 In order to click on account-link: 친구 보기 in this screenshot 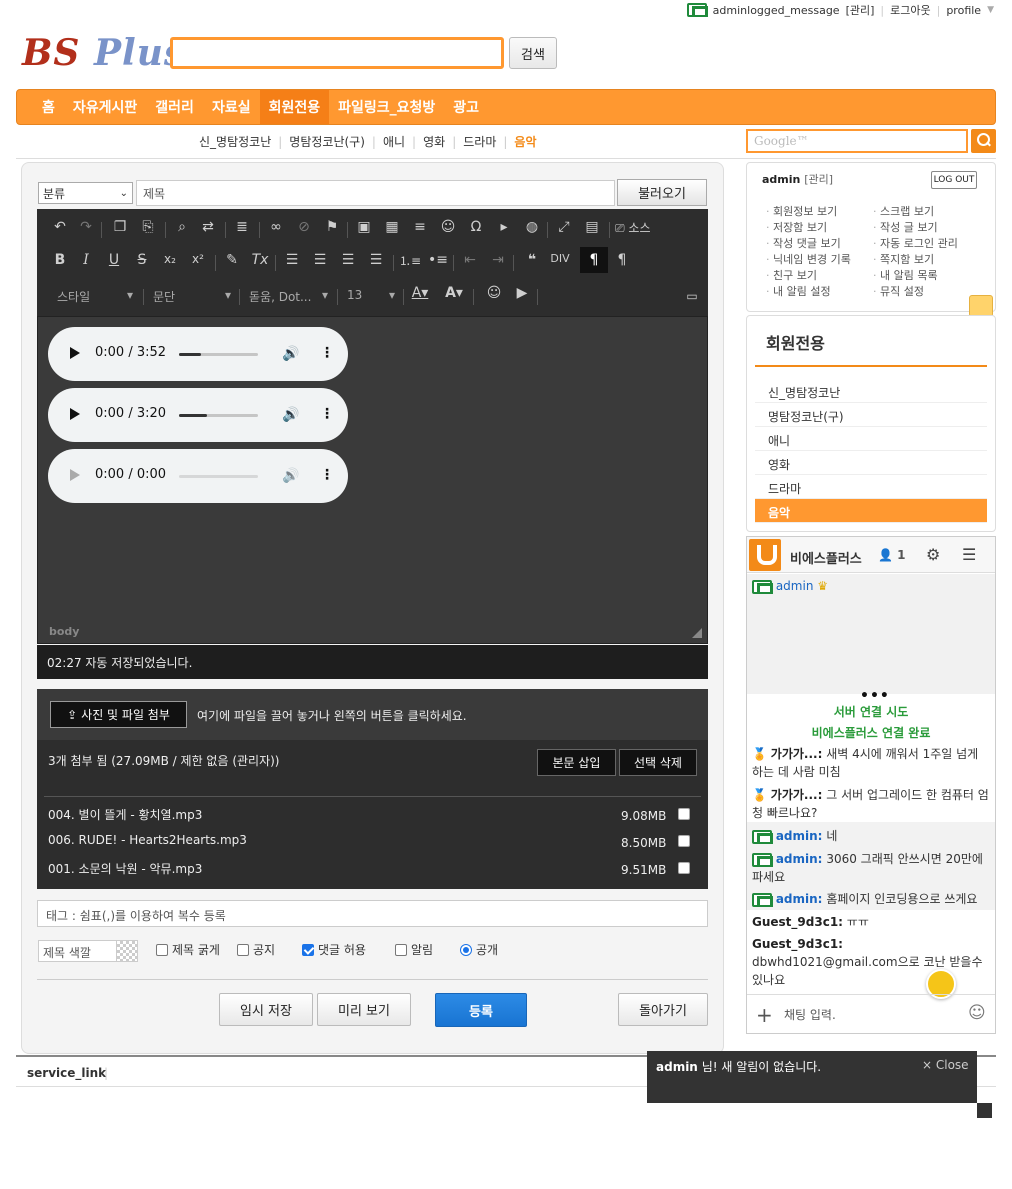, I will do `click(791, 275)`.